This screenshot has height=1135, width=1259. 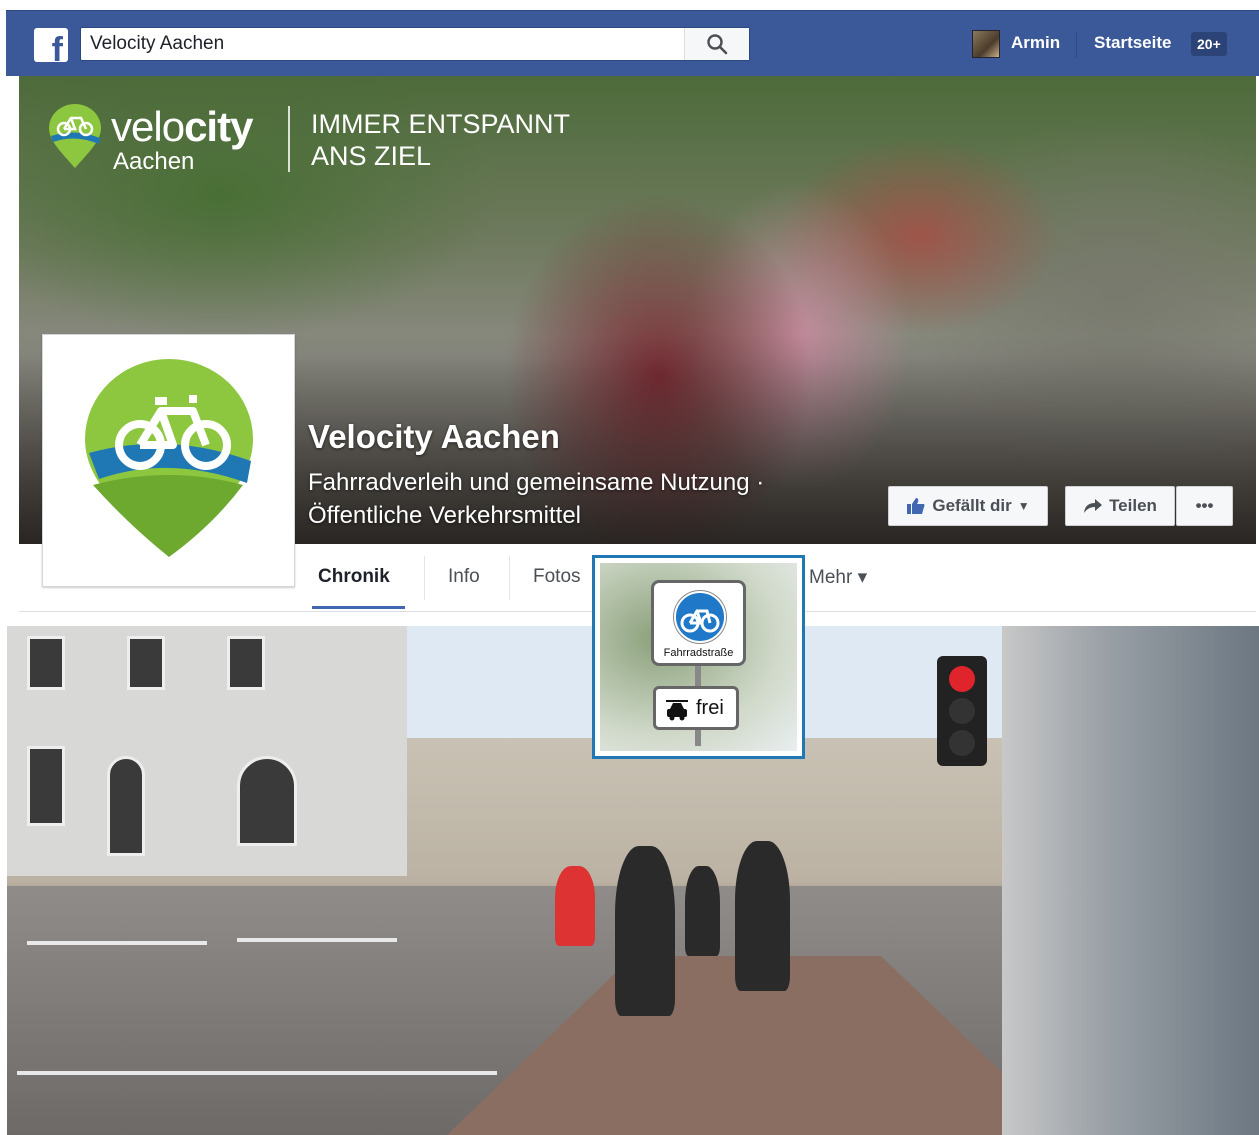 What do you see at coordinates (916, 506) in the screenshot?
I see `thumbs-up-icon` at bounding box center [916, 506].